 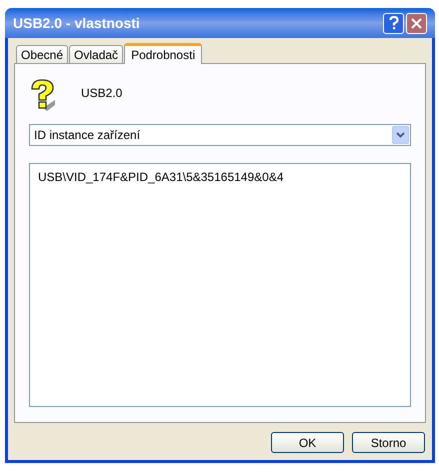 I want to click on list-item: USB\VID_174F&PID_6A31\5&35165149&0&4, so click(x=220, y=177).